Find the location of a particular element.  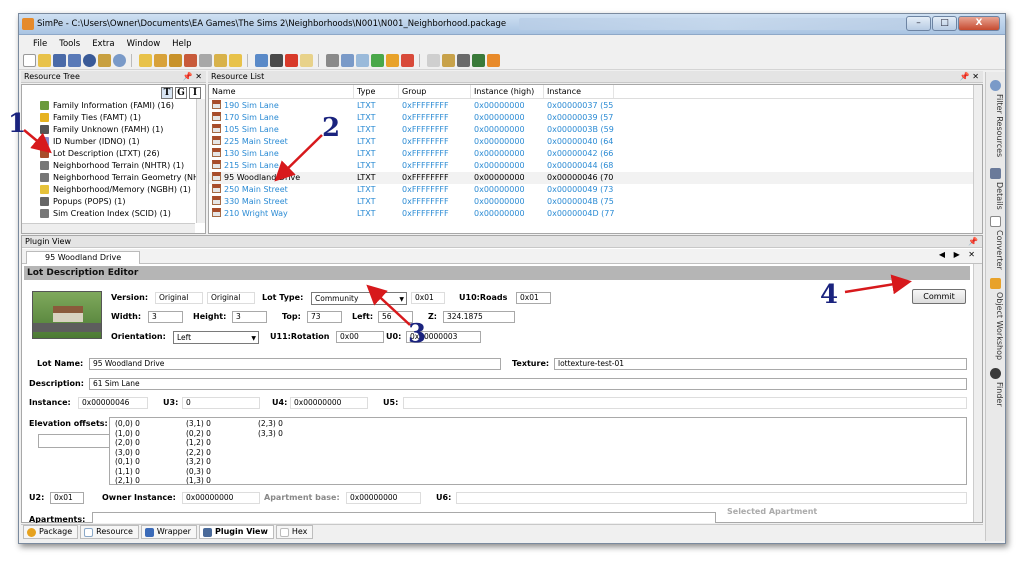

lot-name-field: 95 Woodland Drive is located at coordinates (295, 364).